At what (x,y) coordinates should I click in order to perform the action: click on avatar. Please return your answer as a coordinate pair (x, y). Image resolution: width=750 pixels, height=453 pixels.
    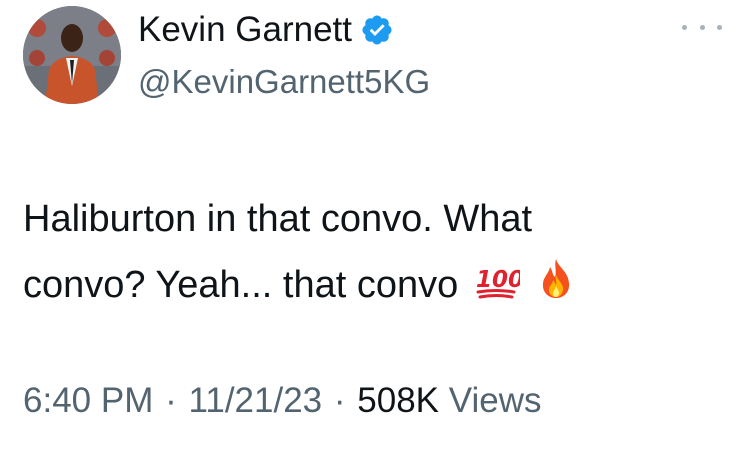
    Looking at the image, I should click on (72, 55).